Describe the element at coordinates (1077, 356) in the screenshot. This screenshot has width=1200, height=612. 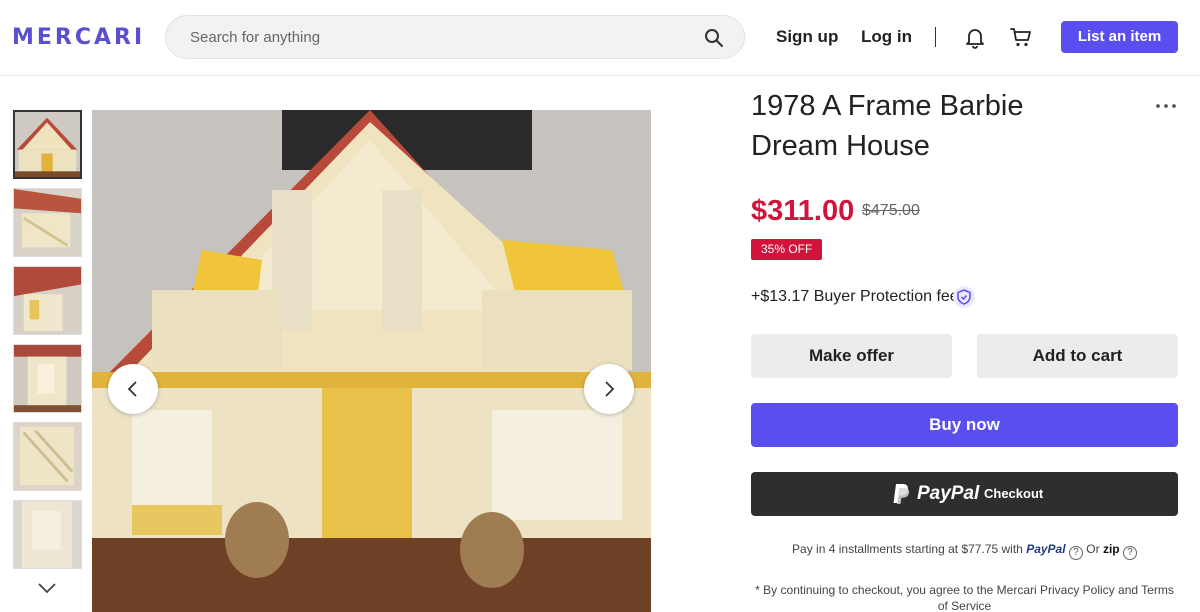
I see `add-to-cart-button: Add to cart` at that location.